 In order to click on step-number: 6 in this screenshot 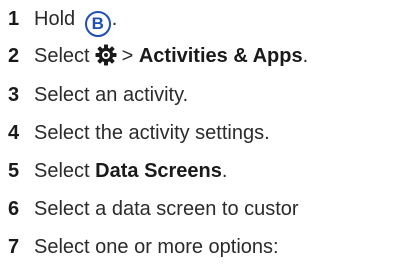, I will do `click(14, 209)`.